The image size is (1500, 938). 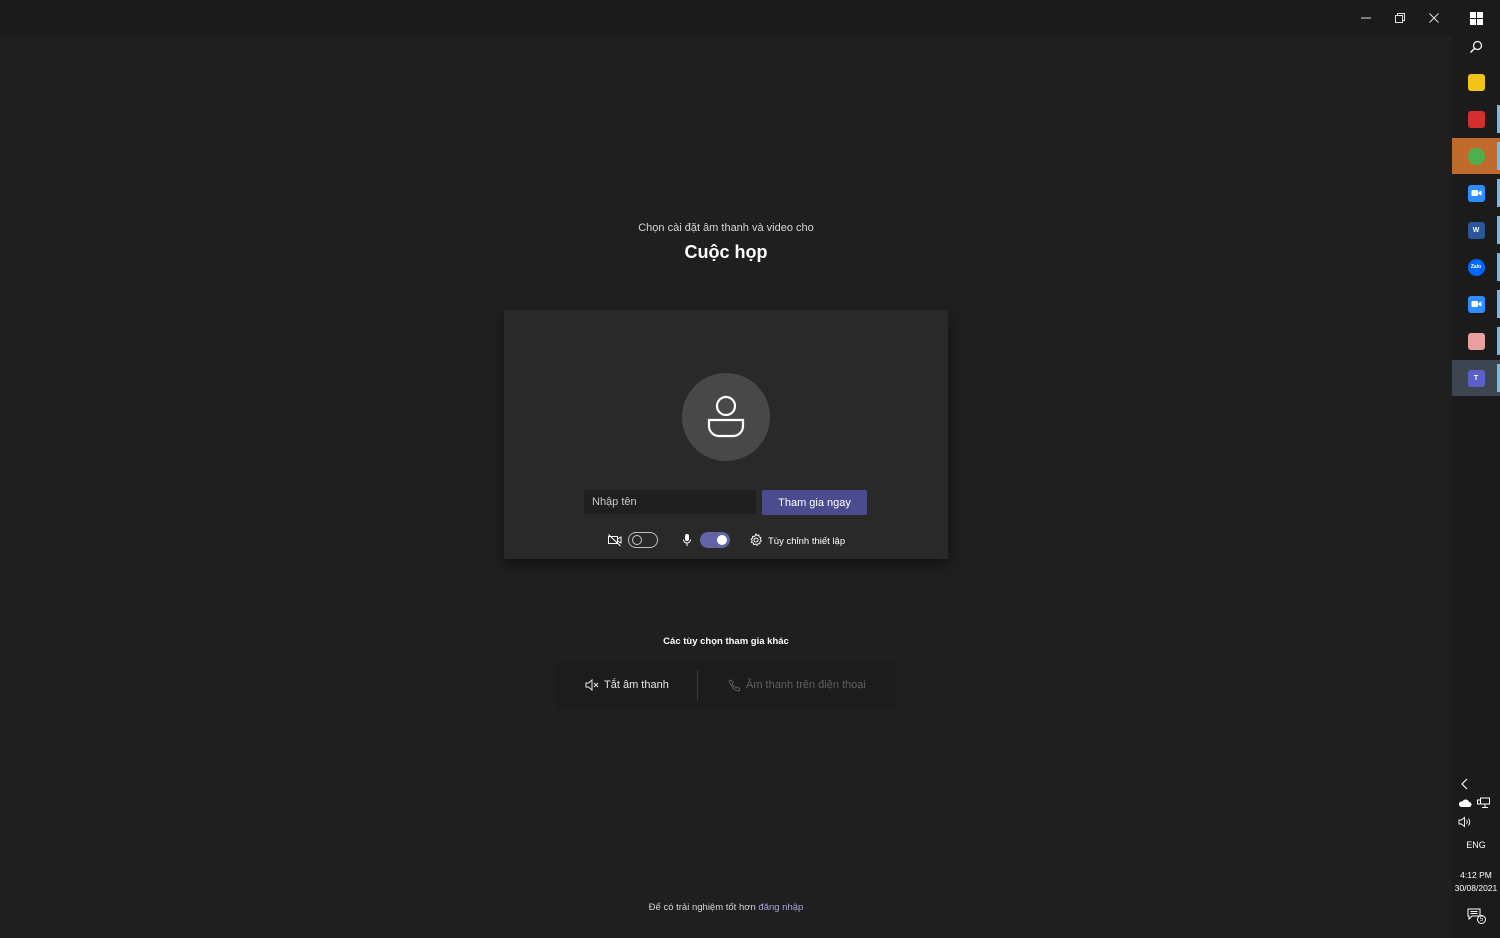 What do you see at coordinates (726, 685) in the screenshot?
I see `other-options-box: Tắt âm thanh Âm thanh trên điện thoại` at bounding box center [726, 685].